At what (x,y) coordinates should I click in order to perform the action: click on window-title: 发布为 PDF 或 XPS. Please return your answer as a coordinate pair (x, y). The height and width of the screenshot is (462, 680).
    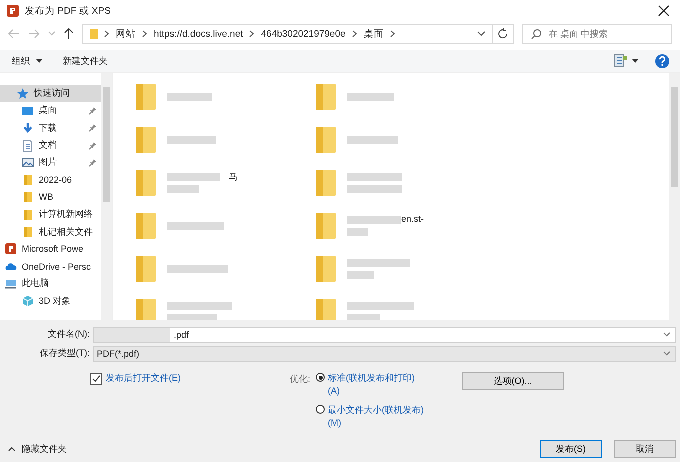
    Looking at the image, I should click on (68, 11).